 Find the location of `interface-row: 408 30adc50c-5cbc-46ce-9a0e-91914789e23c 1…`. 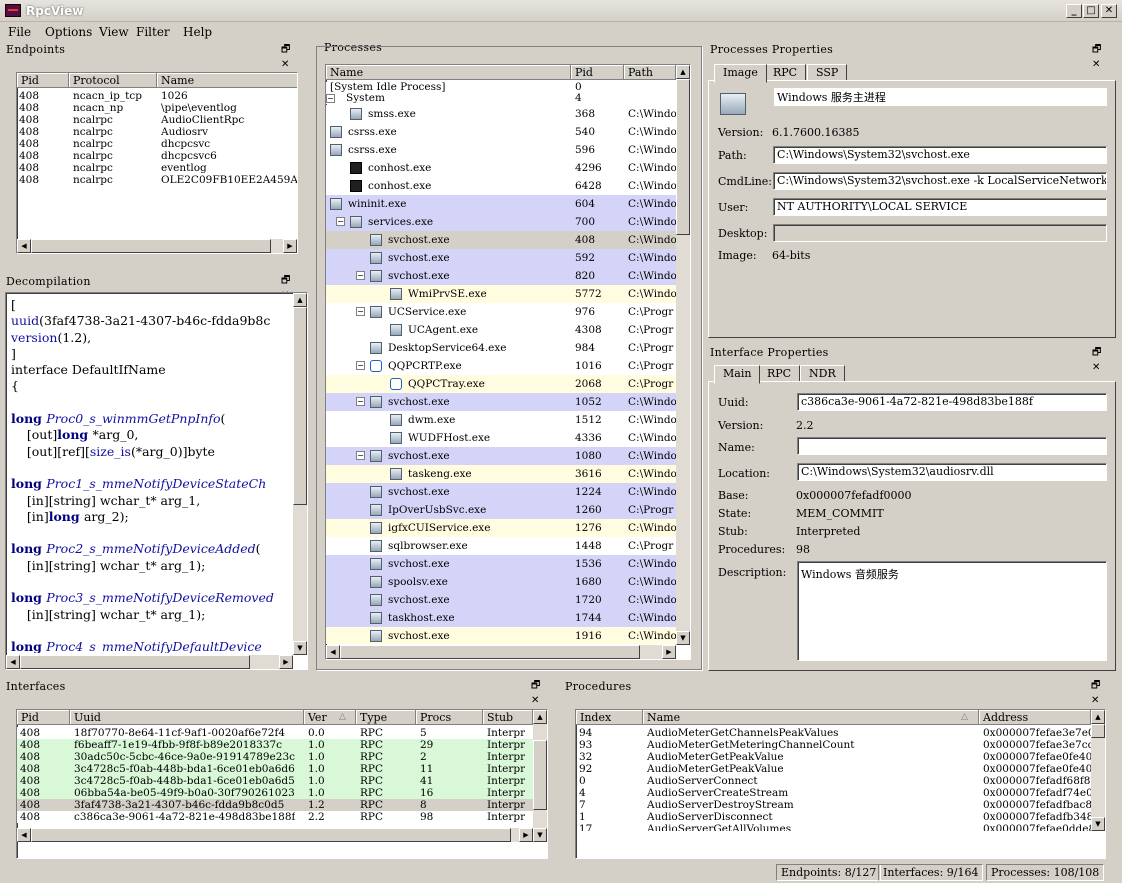

interface-row: 408 30adc50c-5cbc-46ce-9a0e-91914789e23c 1… is located at coordinates (275, 757).